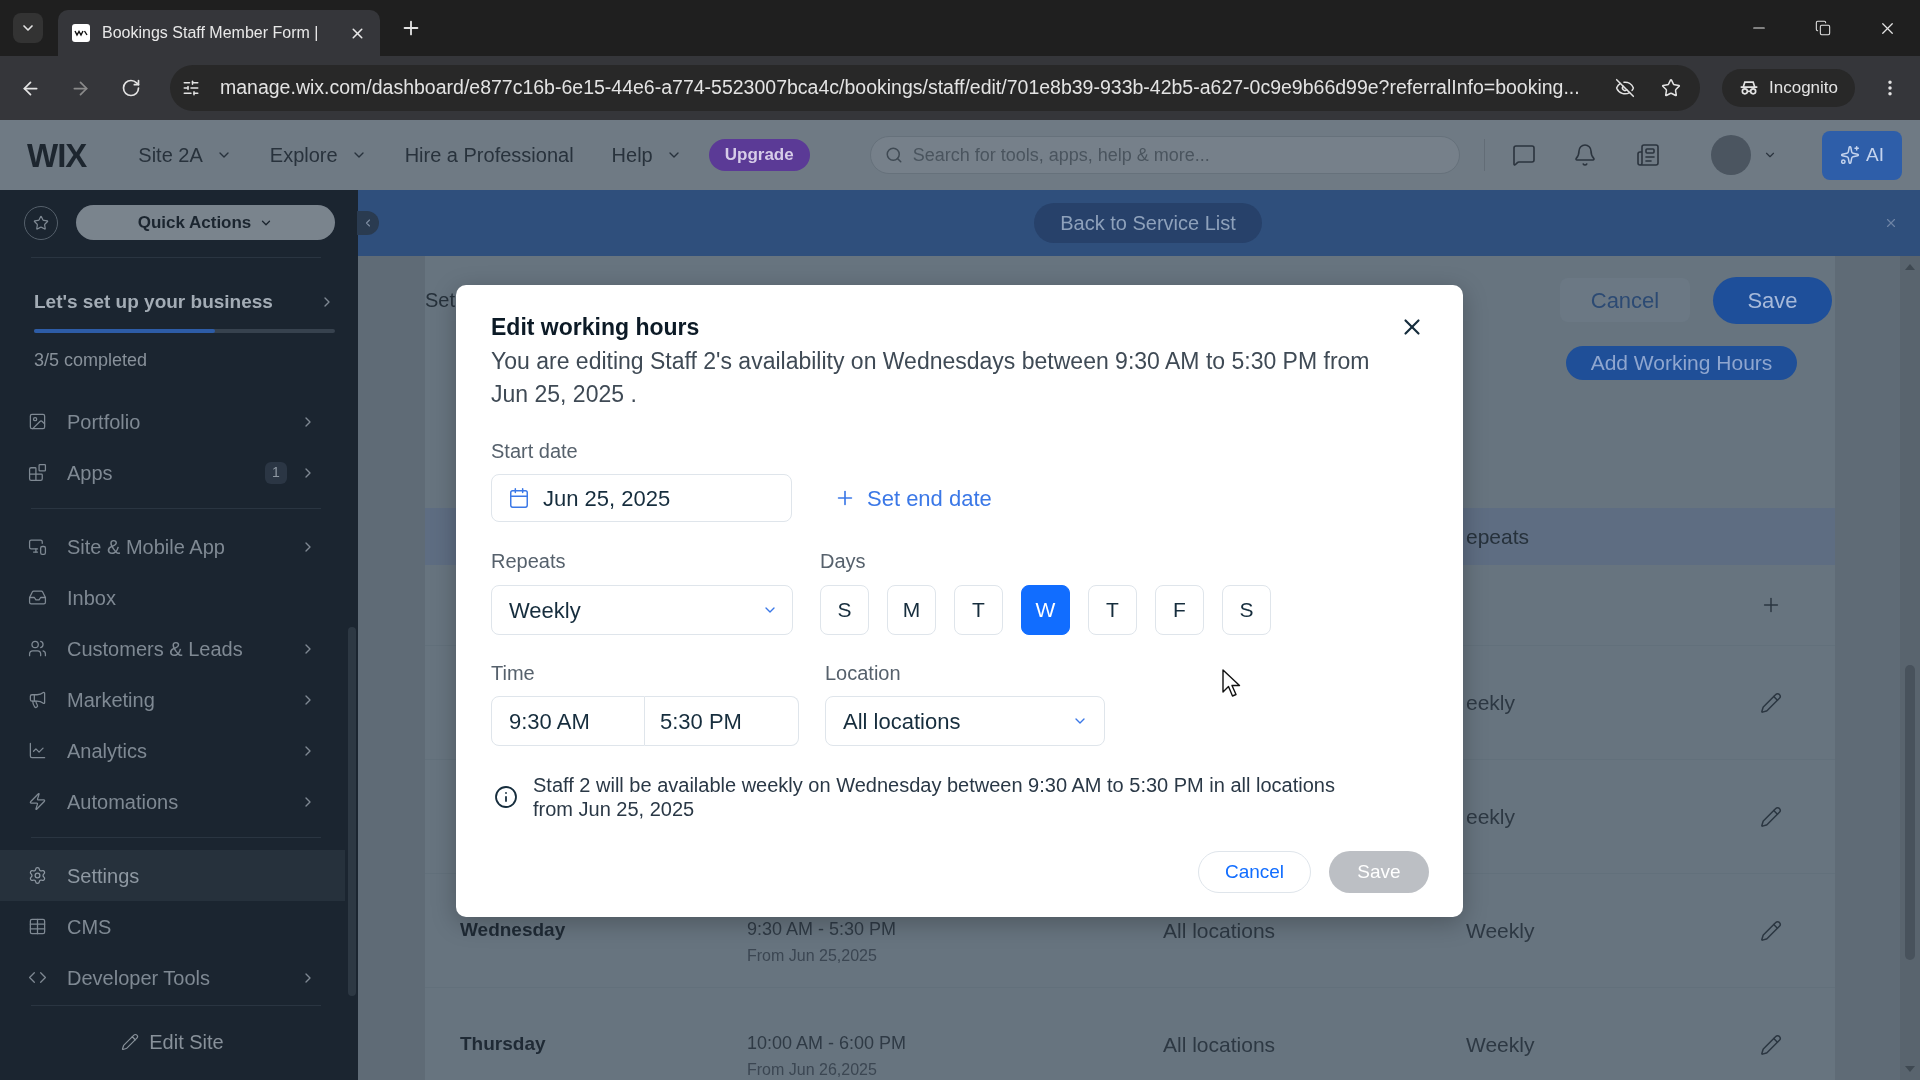 This screenshot has width=1920, height=1080. I want to click on sidebar-item: Site & Mobile App, so click(172, 546).